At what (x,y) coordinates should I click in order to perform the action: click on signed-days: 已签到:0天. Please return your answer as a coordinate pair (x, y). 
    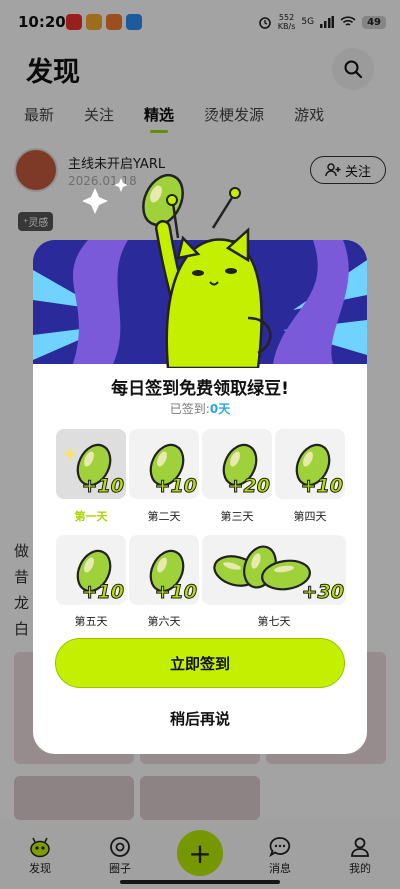
    Looking at the image, I should click on (200, 408).